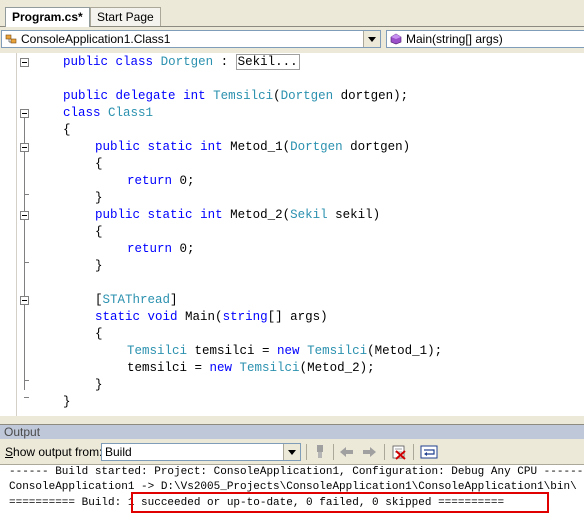  Describe the element at coordinates (292, 420) in the screenshot. I see `editor-splitter` at that location.